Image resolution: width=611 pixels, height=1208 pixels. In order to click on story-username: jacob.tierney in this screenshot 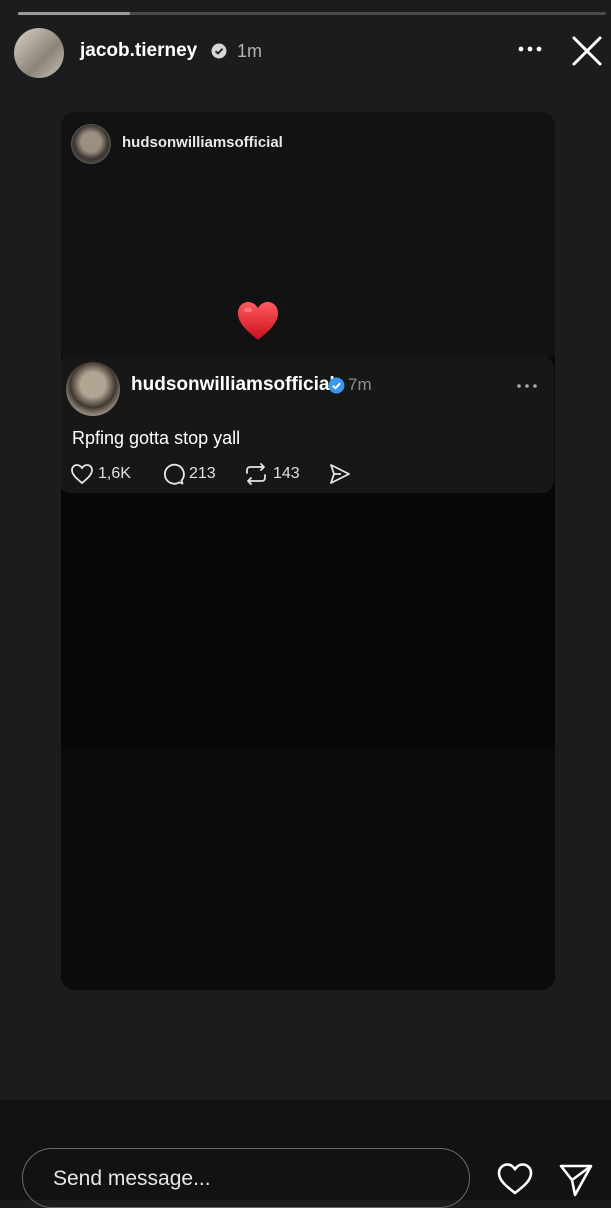, I will do `click(138, 51)`.